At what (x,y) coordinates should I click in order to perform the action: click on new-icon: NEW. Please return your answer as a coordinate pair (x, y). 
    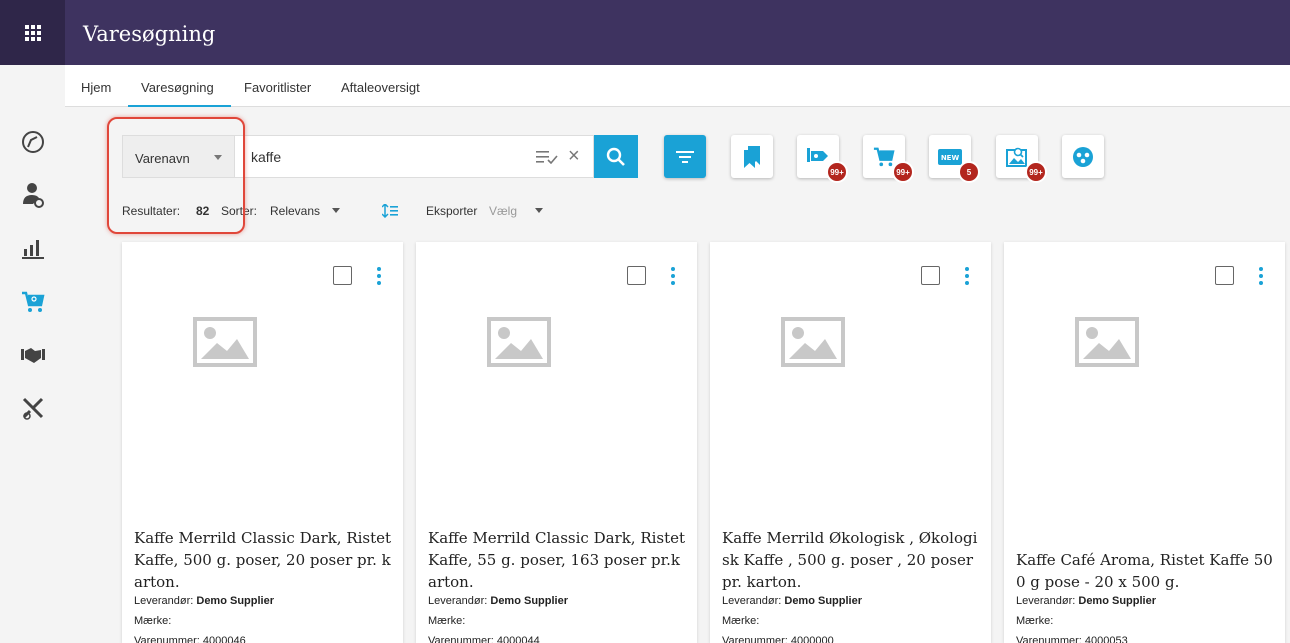
    Looking at the image, I should click on (950, 156).